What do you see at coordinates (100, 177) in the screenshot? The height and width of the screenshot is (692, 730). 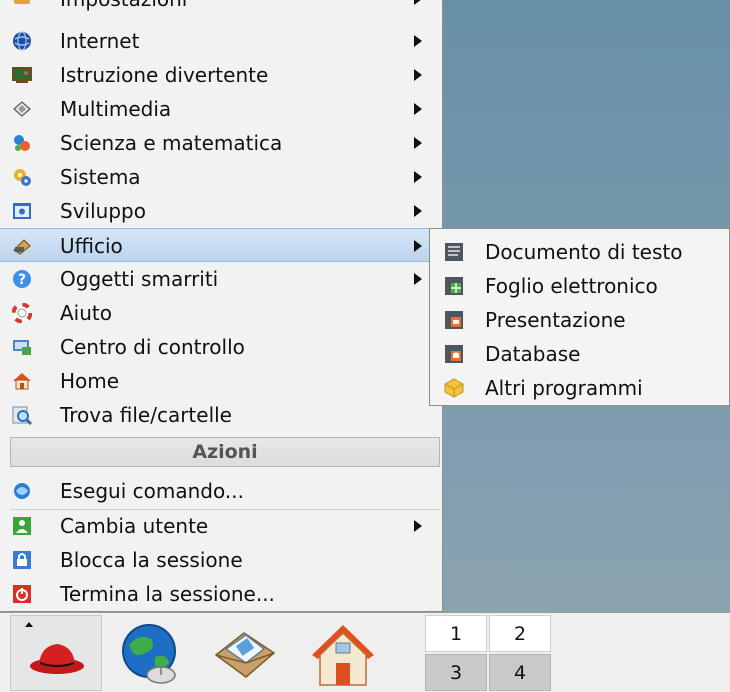 I see `menu-item-label: Sistema` at bounding box center [100, 177].